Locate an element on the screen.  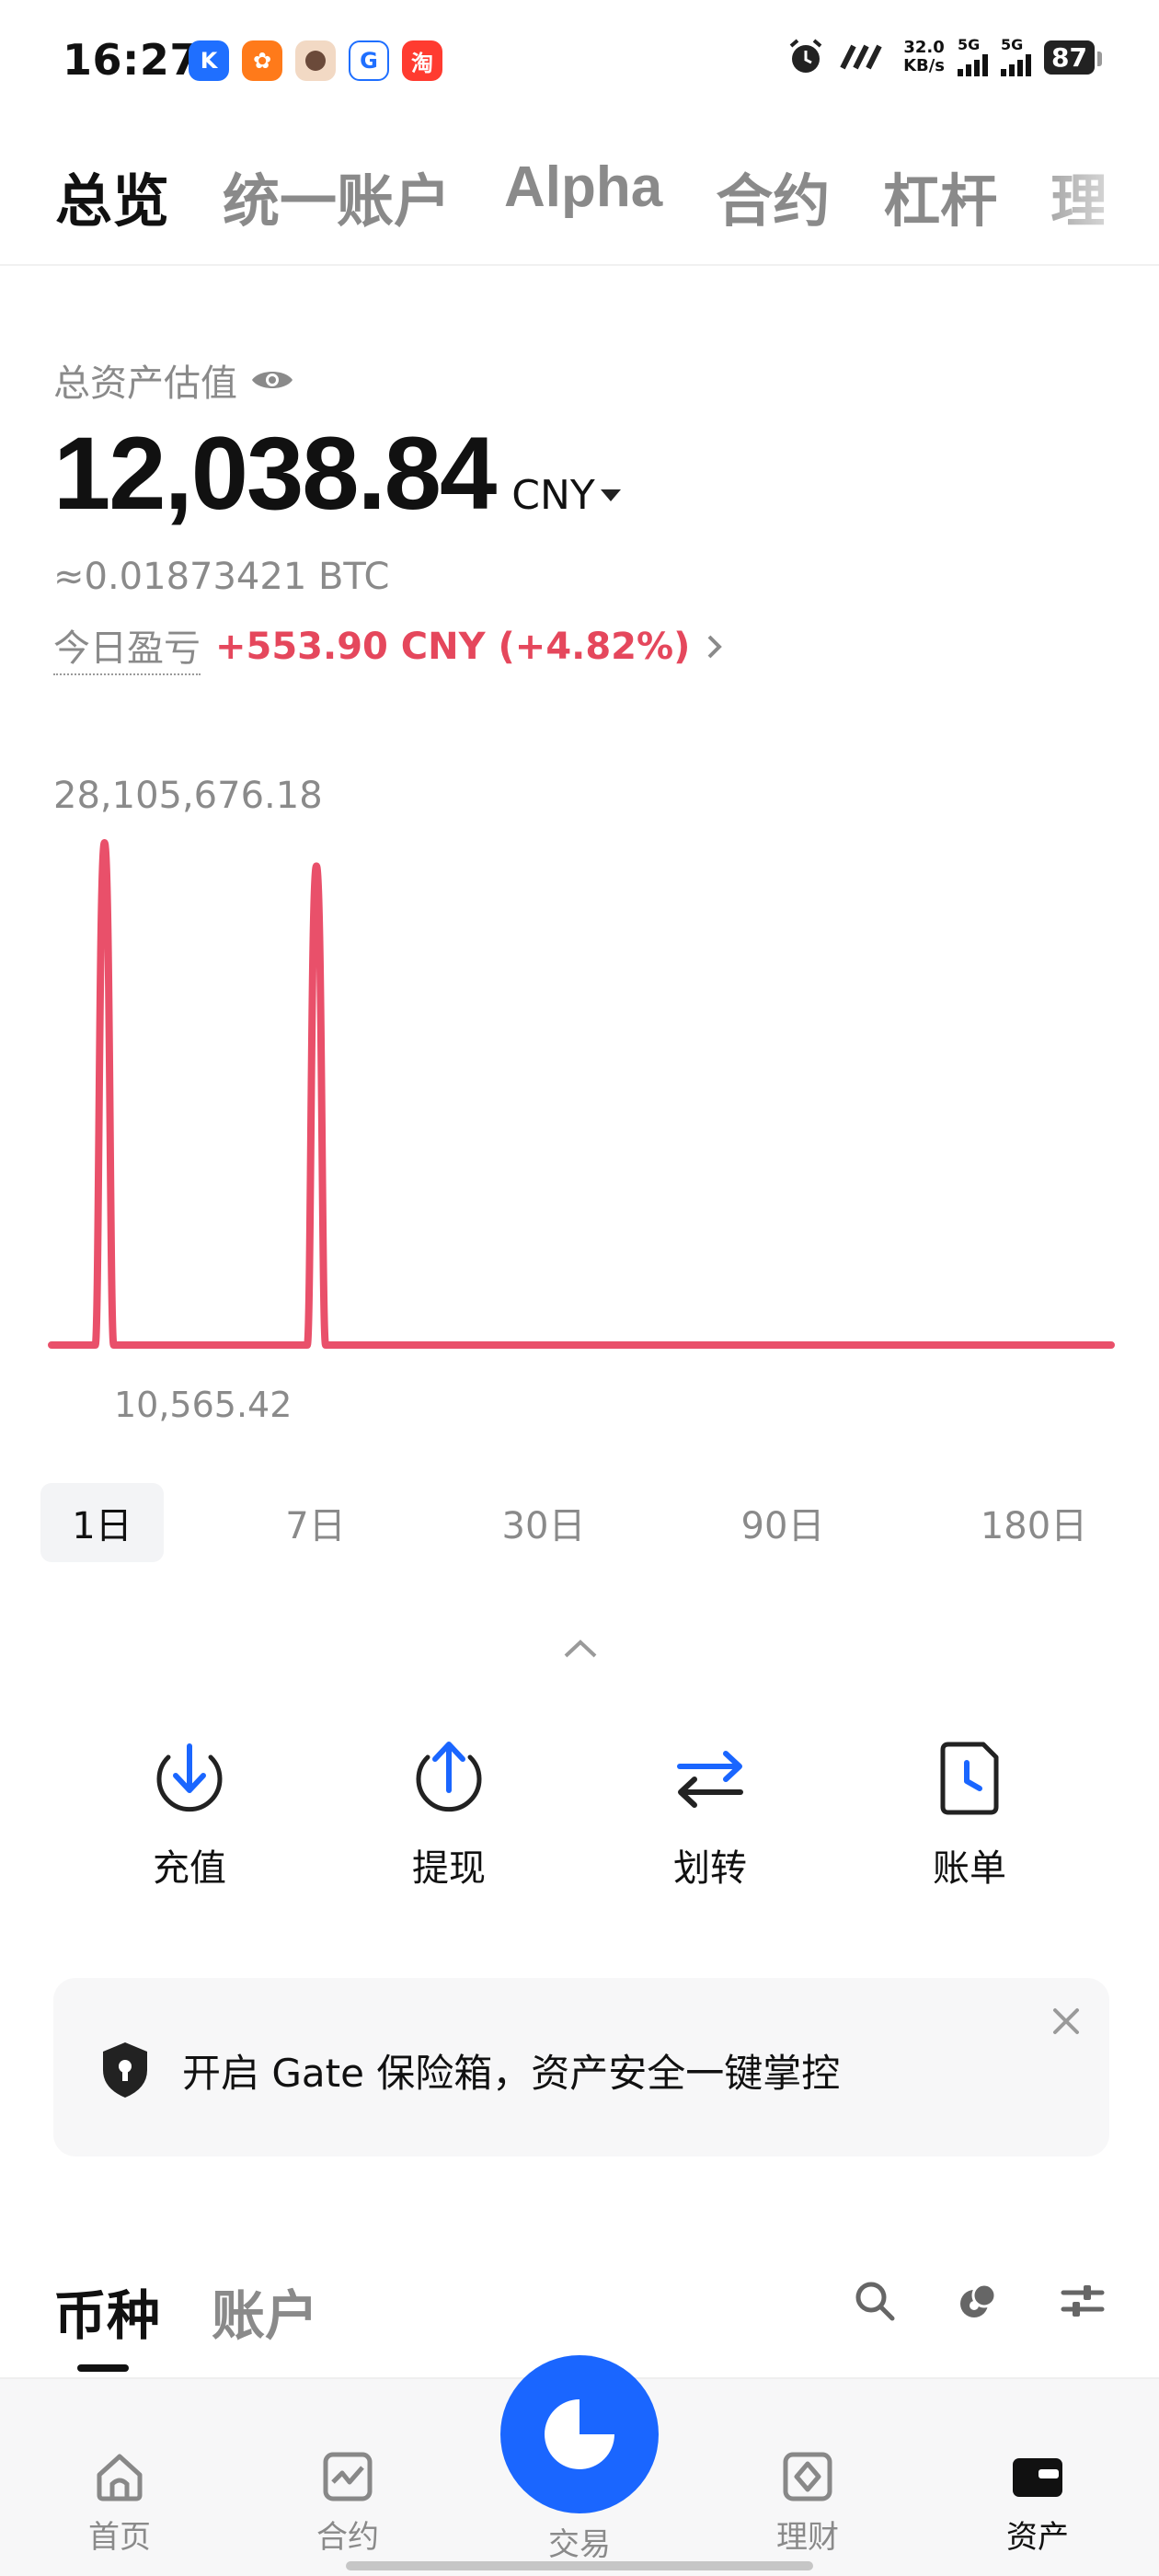
network-icon is located at coordinates (861, 57).